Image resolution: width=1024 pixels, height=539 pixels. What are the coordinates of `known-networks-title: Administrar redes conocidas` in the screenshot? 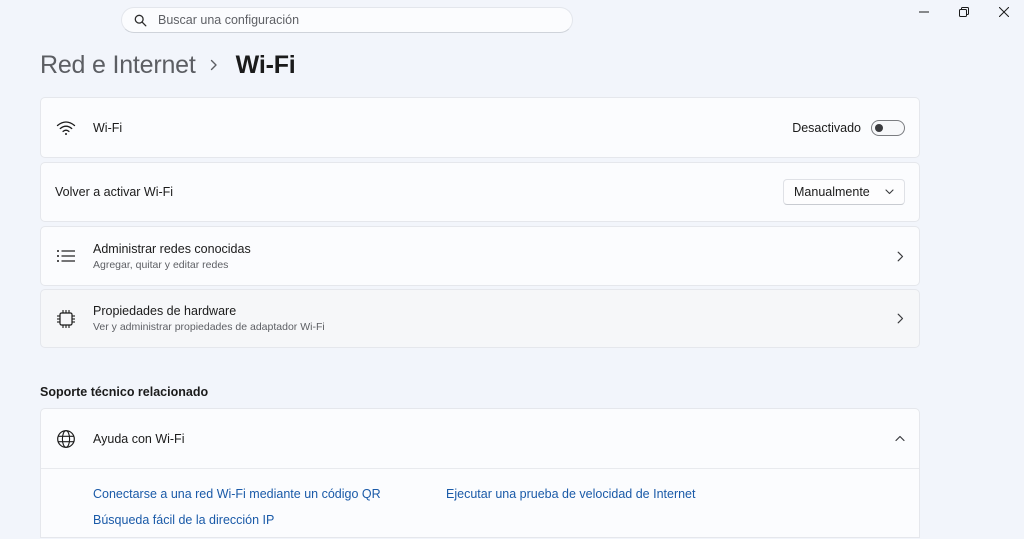 It's located at (172, 248).